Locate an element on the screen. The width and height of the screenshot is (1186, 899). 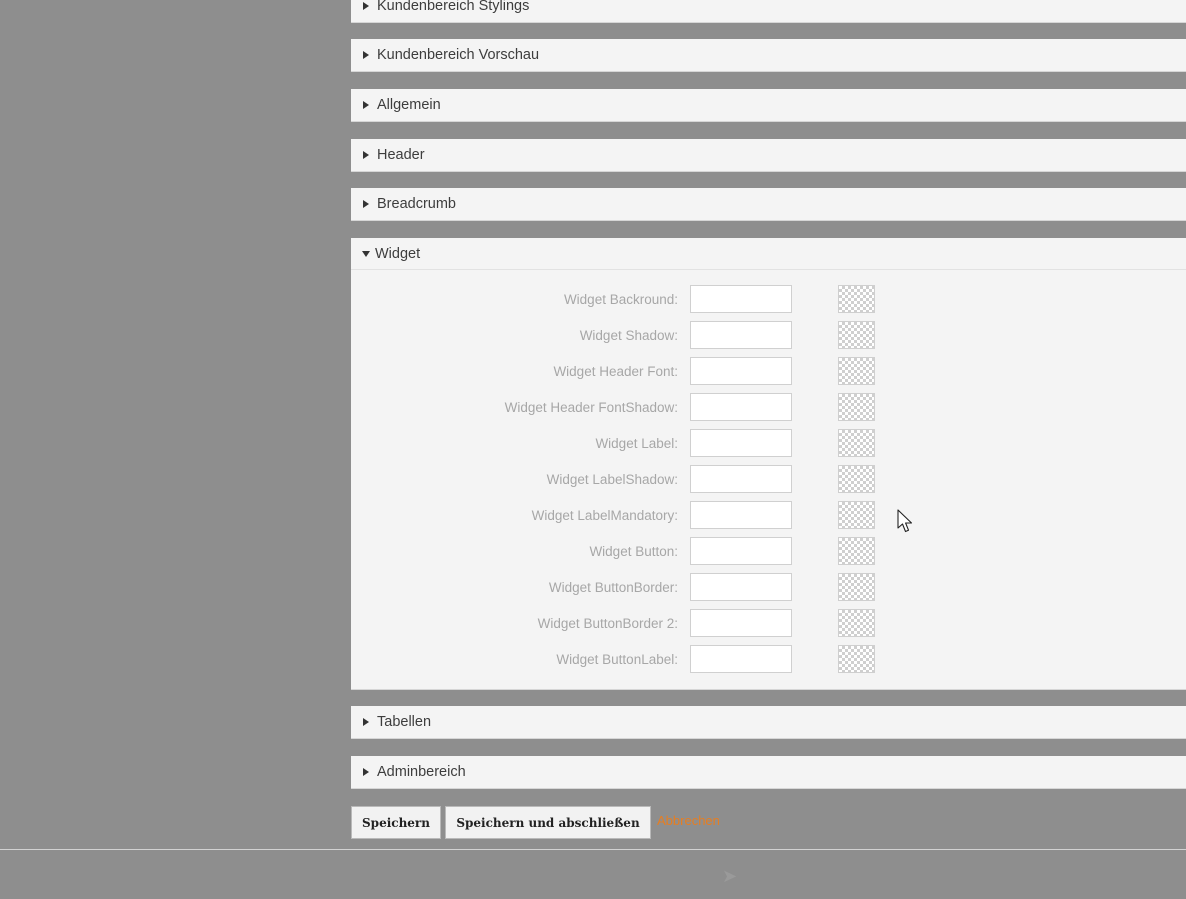
section-title: Kundenbereich Stylings is located at coordinates (453, 7).